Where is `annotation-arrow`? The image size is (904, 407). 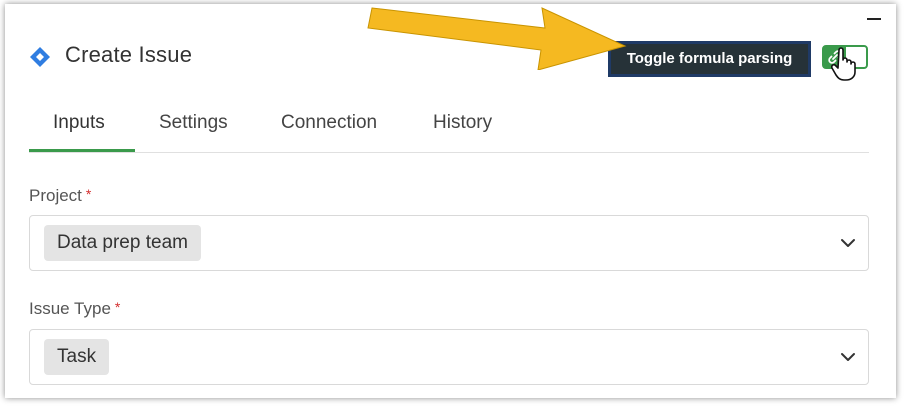 annotation-arrow is located at coordinates (497, 38).